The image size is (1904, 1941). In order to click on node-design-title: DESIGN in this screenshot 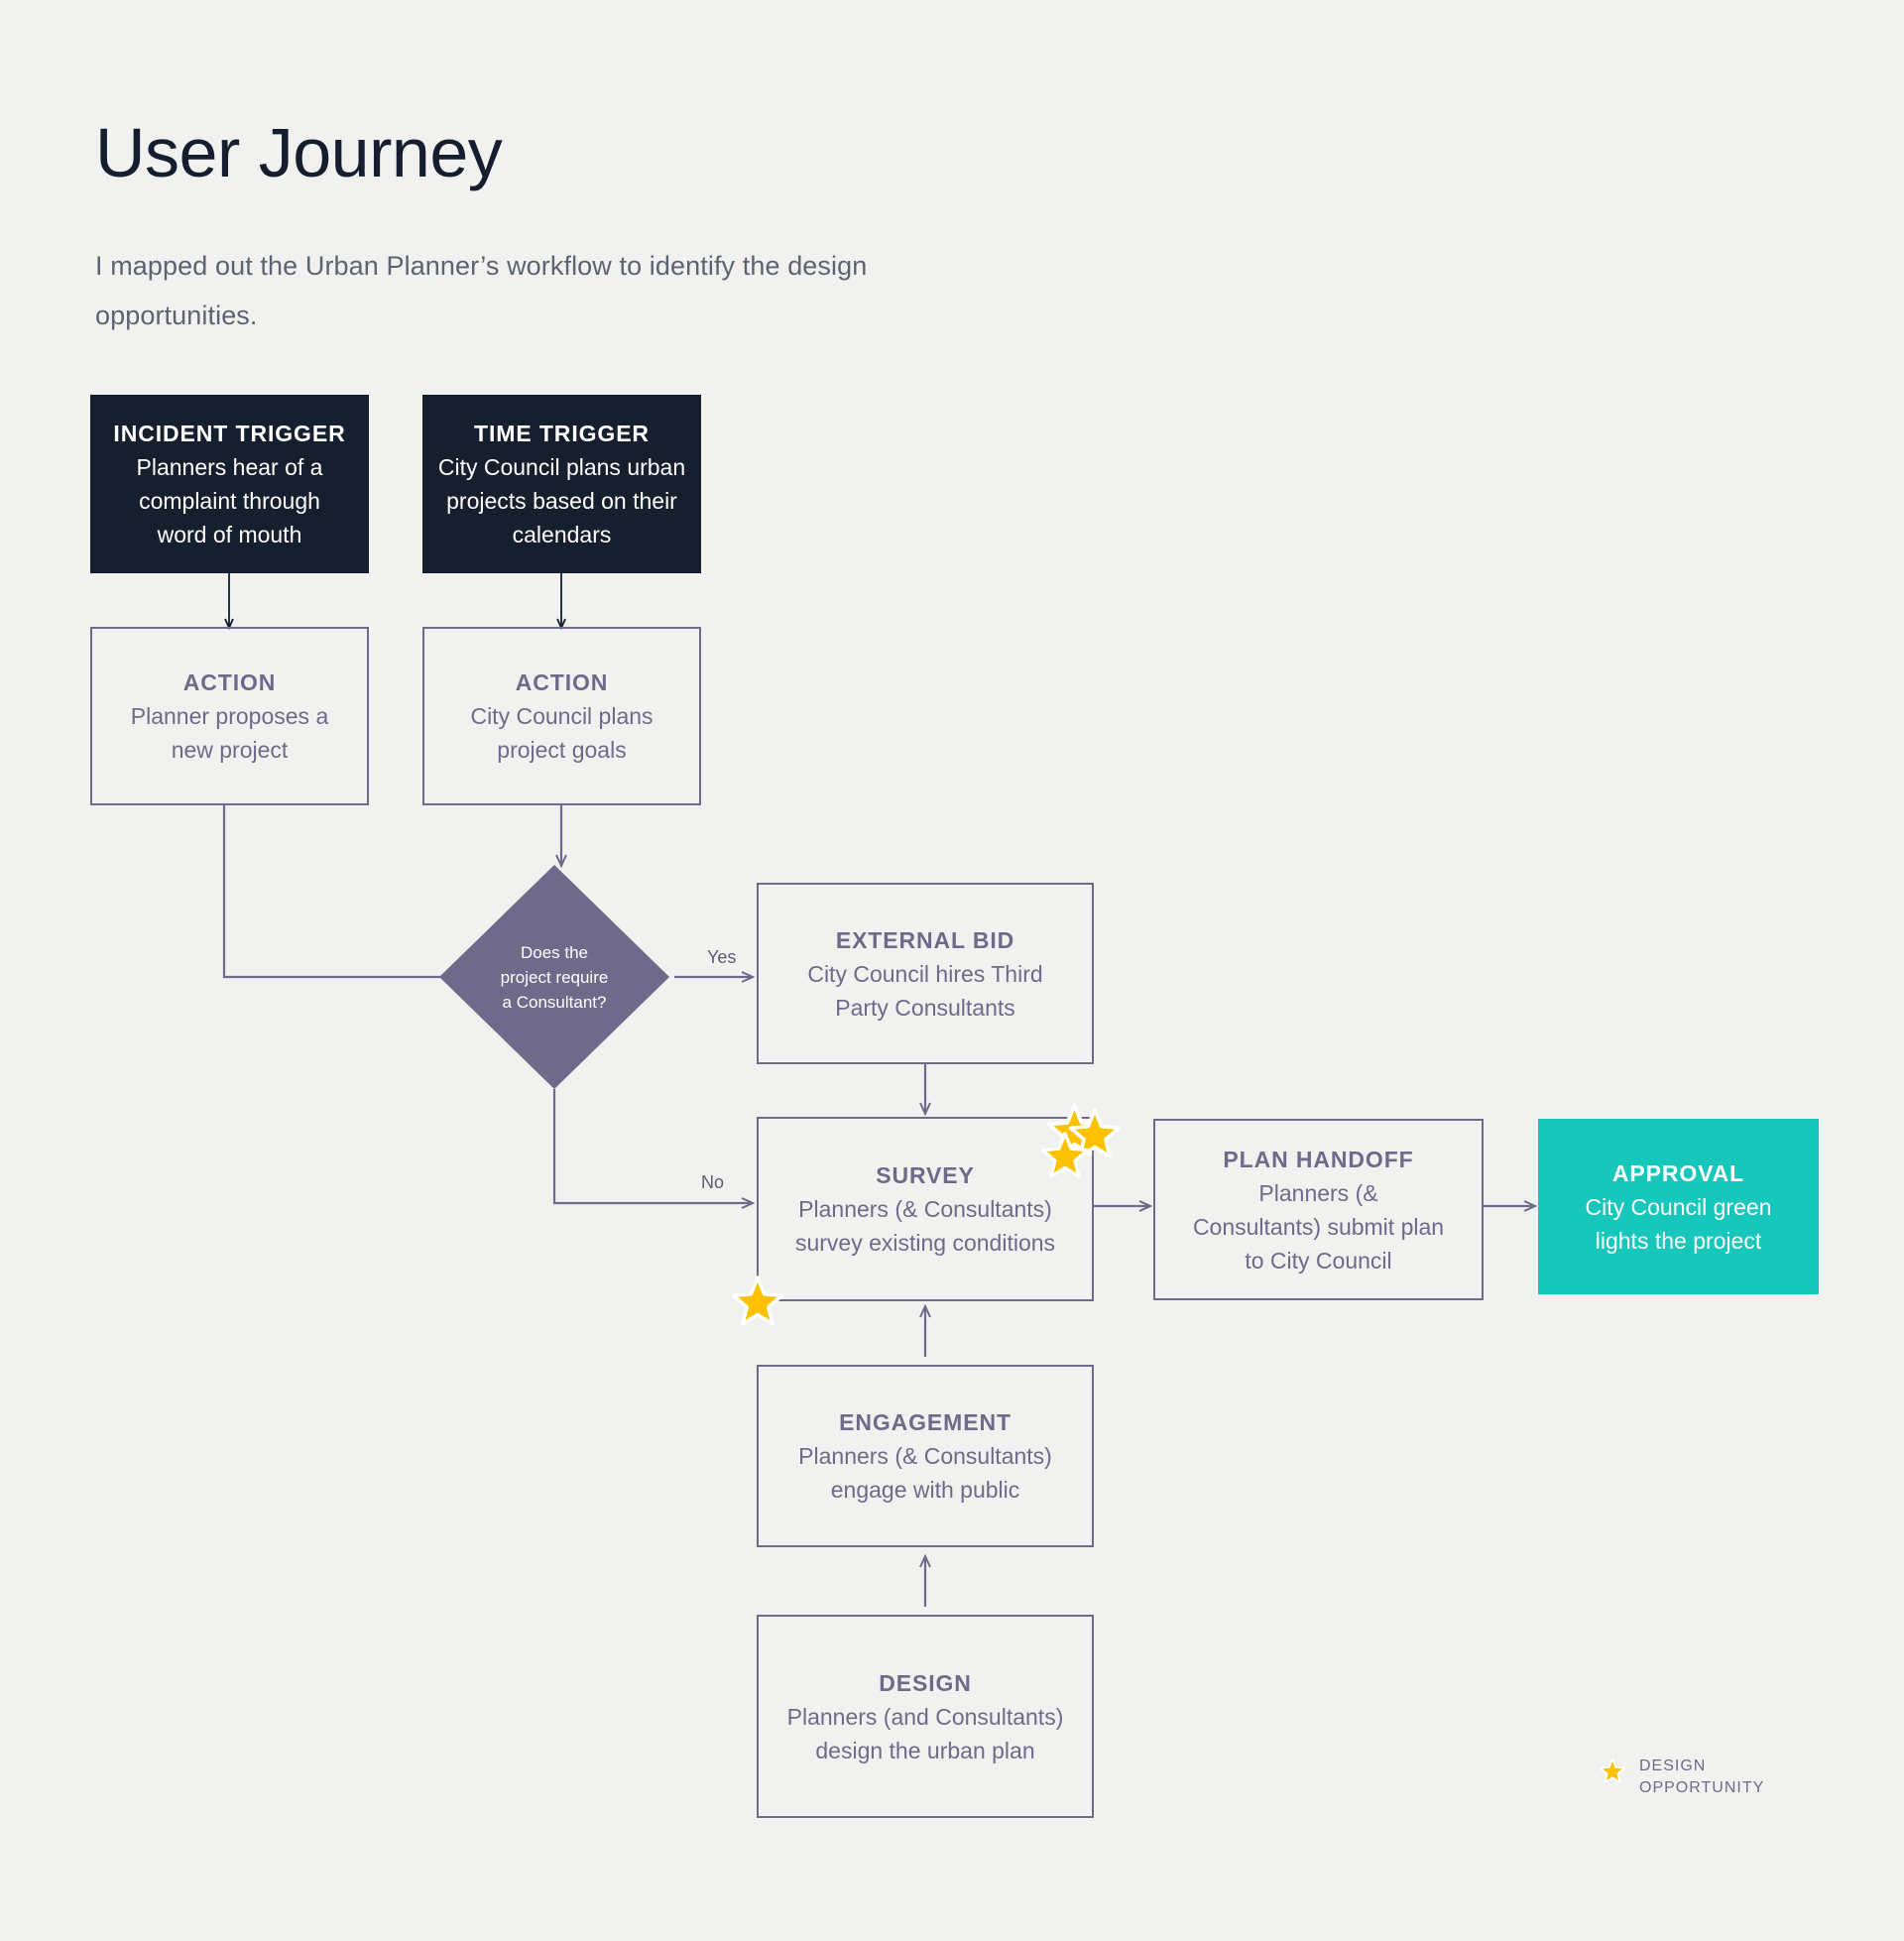, I will do `click(925, 1682)`.